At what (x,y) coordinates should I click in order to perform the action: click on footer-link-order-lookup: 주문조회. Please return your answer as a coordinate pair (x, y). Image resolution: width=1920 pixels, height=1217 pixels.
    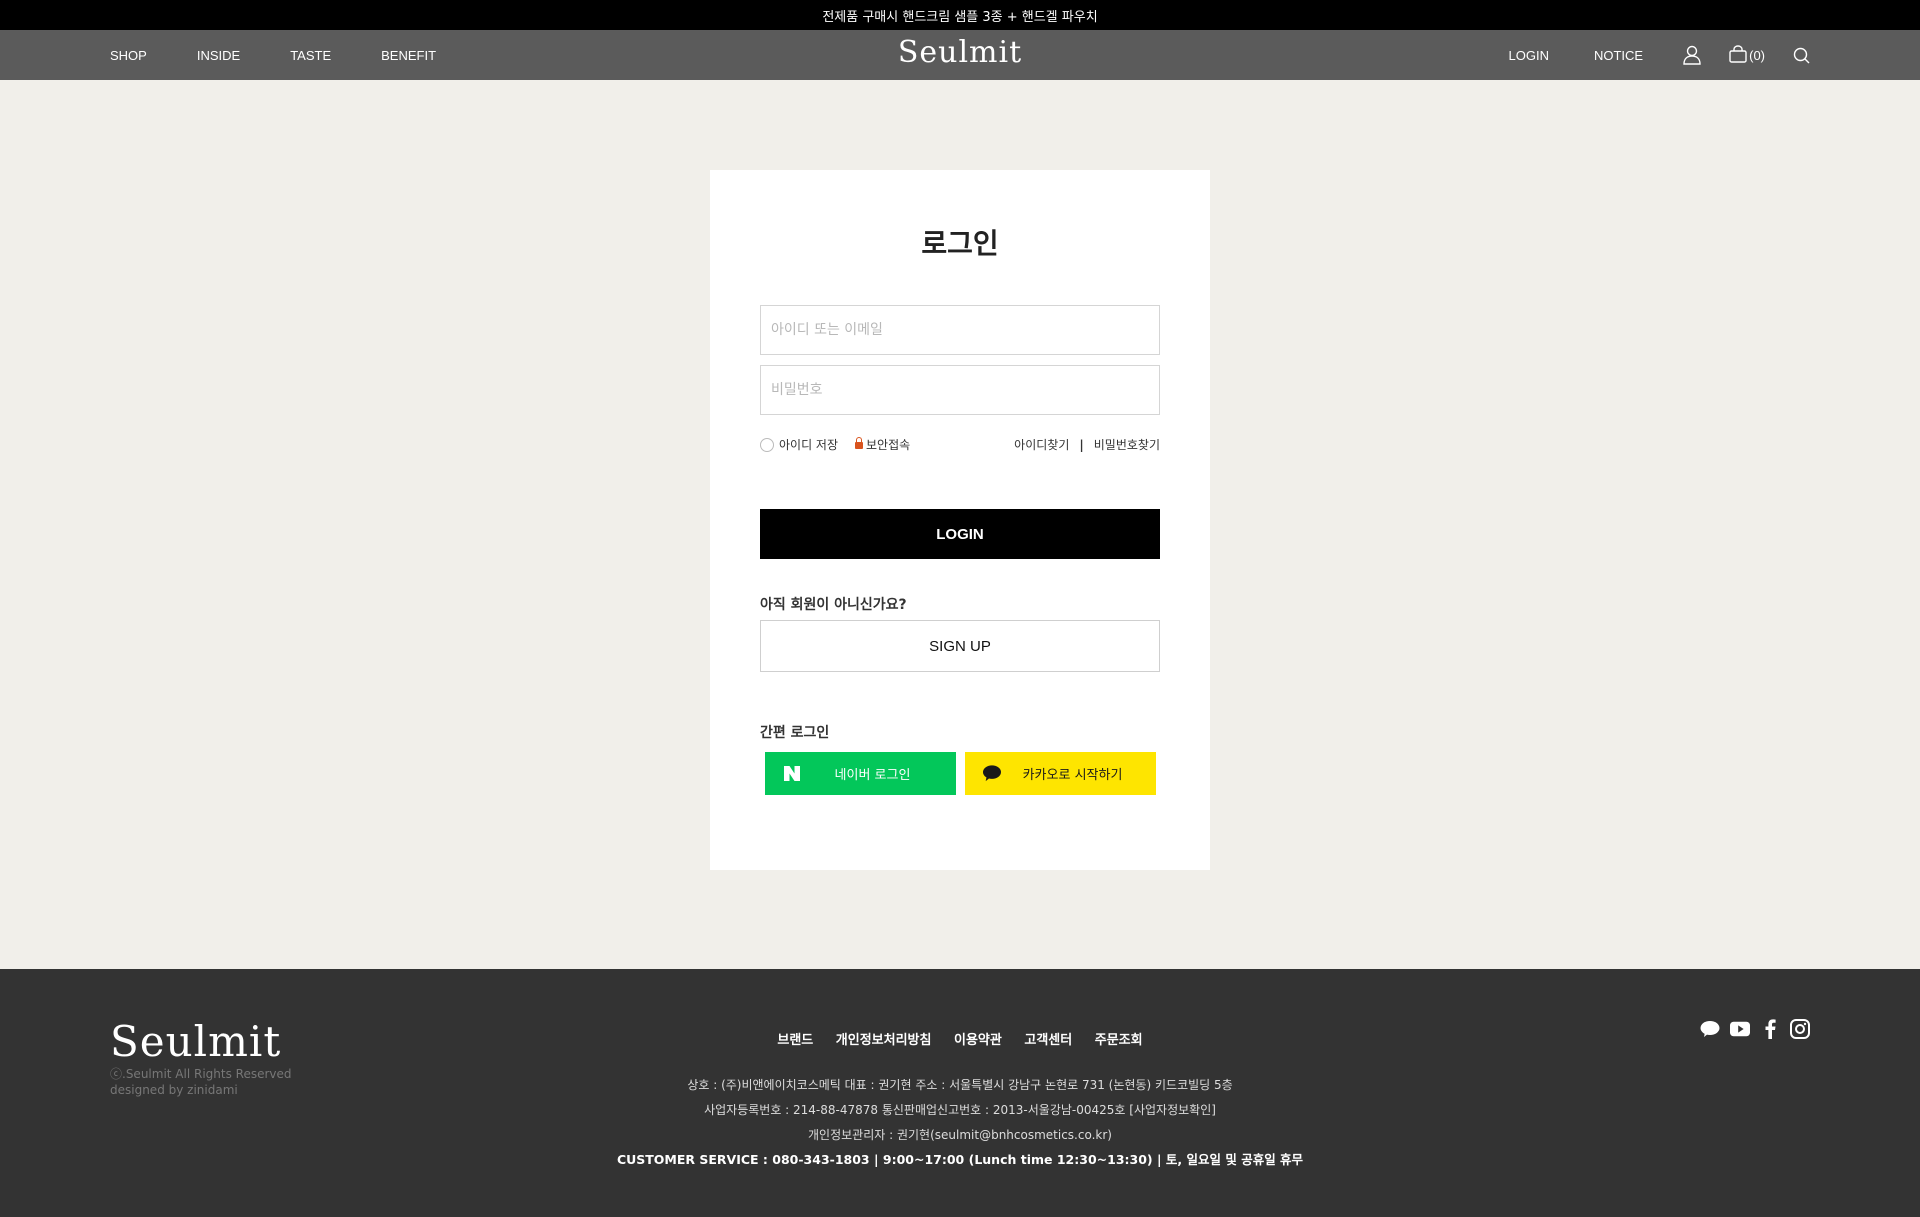
    Looking at the image, I should click on (1119, 1040).